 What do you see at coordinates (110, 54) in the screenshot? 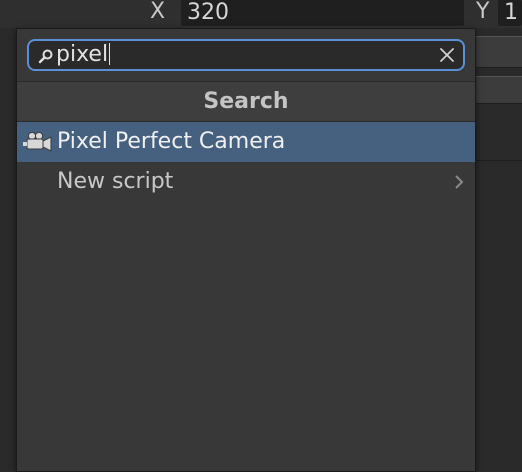
I see `text-caret` at bounding box center [110, 54].